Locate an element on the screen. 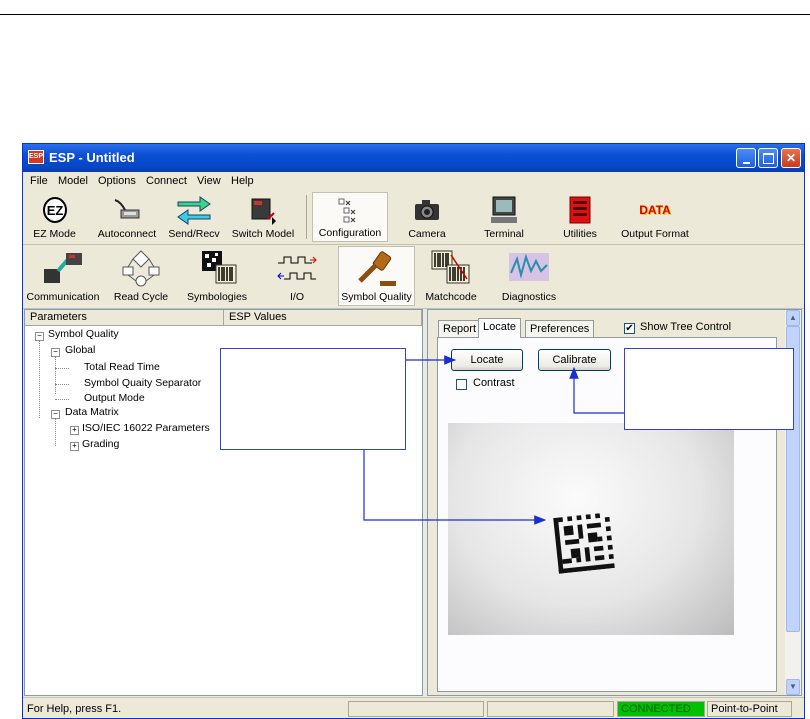  page-rule is located at coordinates (405, 14).